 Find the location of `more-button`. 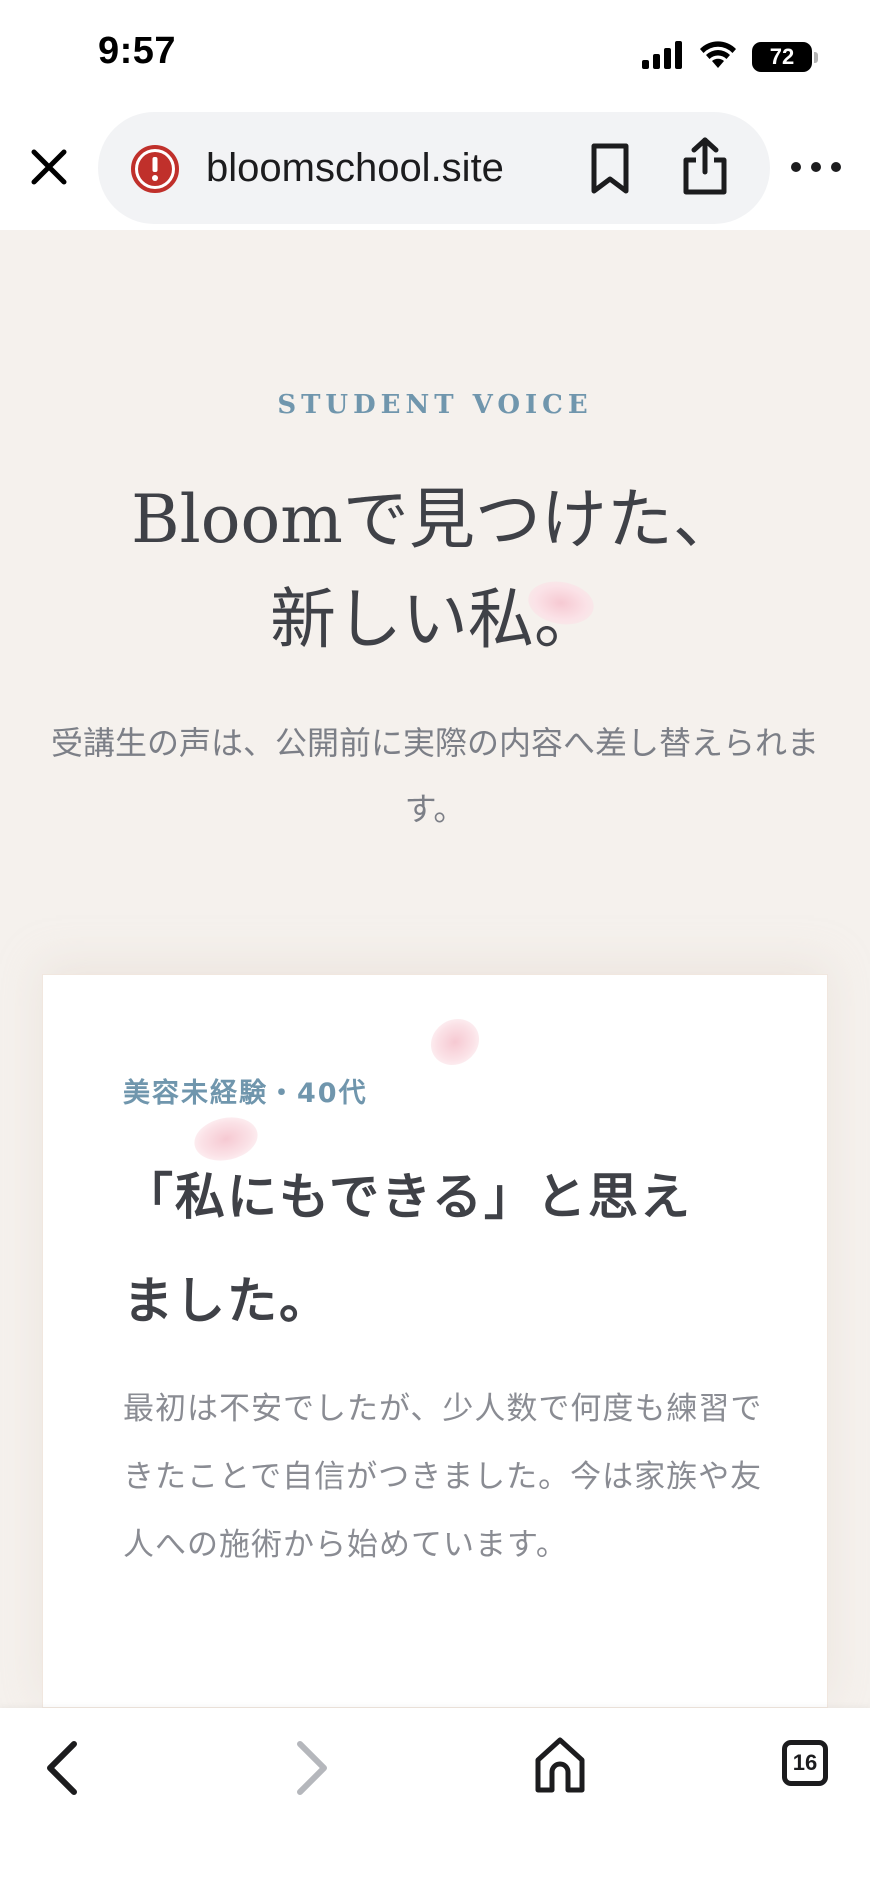

more-button is located at coordinates (816, 167).